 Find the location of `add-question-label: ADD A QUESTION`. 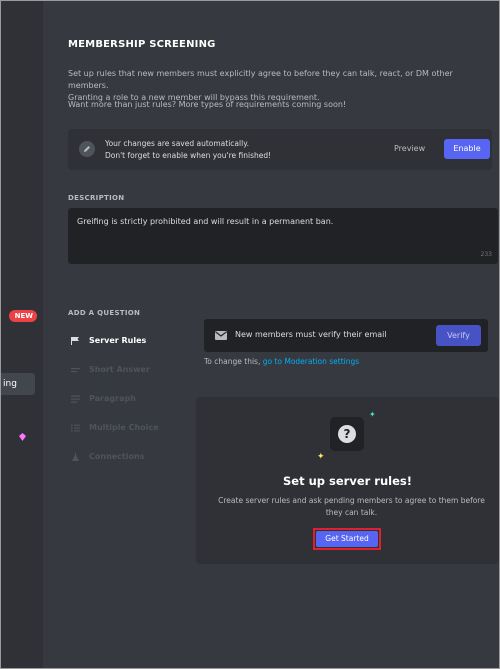

add-question-label: ADD A QUESTION is located at coordinates (104, 313).